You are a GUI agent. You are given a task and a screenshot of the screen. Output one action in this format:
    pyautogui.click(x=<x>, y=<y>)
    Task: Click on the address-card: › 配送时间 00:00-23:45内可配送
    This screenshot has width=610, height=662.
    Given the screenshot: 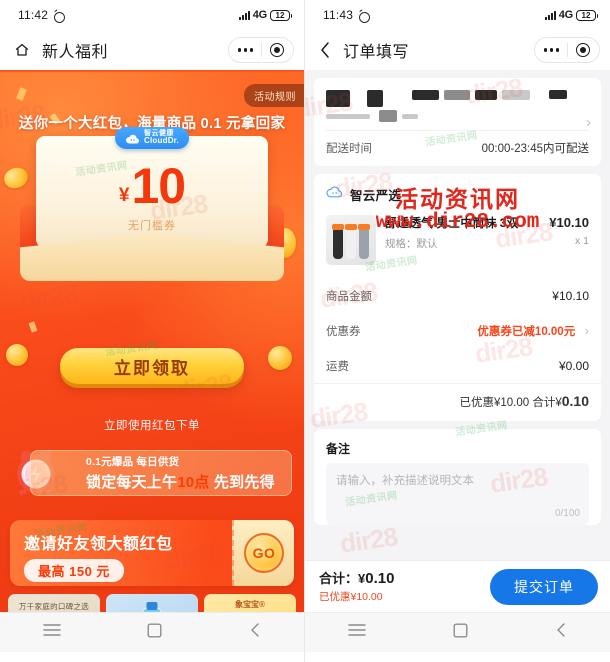 What is the action you would take?
    pyautogui.click(x=457, y=122)
    